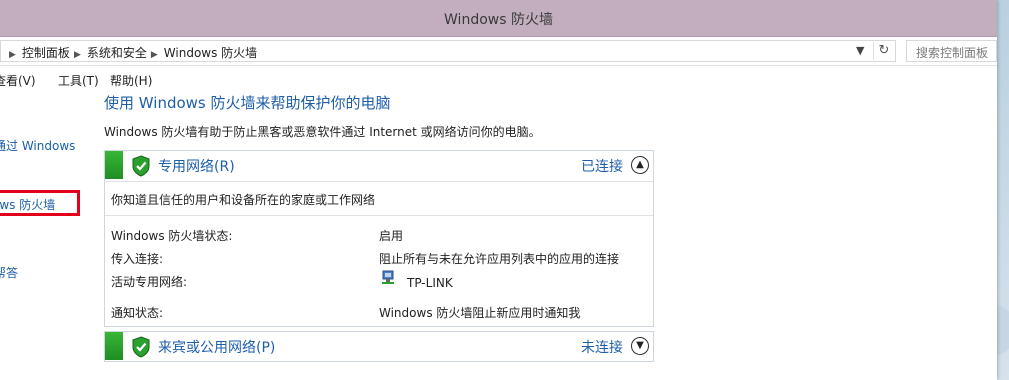 This screenshot has width=1009, height=380. I want to click on private-network-title: 专用网络(R), so click(196, 167).